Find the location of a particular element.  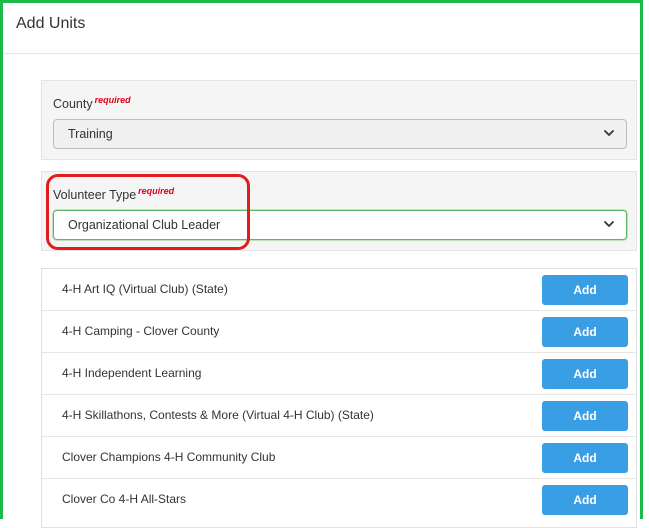

county-label-text: County is located at coordinates (73, 104).